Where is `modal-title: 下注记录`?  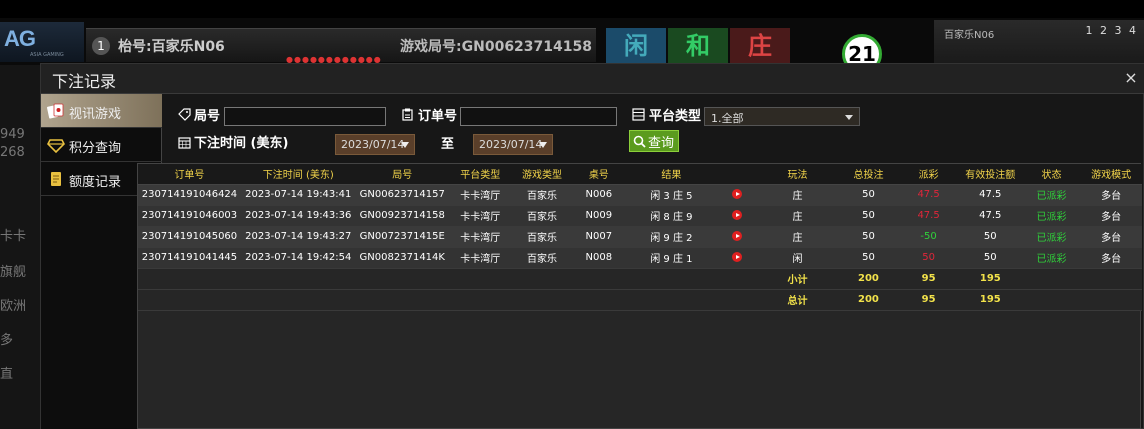
modal-title: 下注记录 is located at coordinates (84, 81).